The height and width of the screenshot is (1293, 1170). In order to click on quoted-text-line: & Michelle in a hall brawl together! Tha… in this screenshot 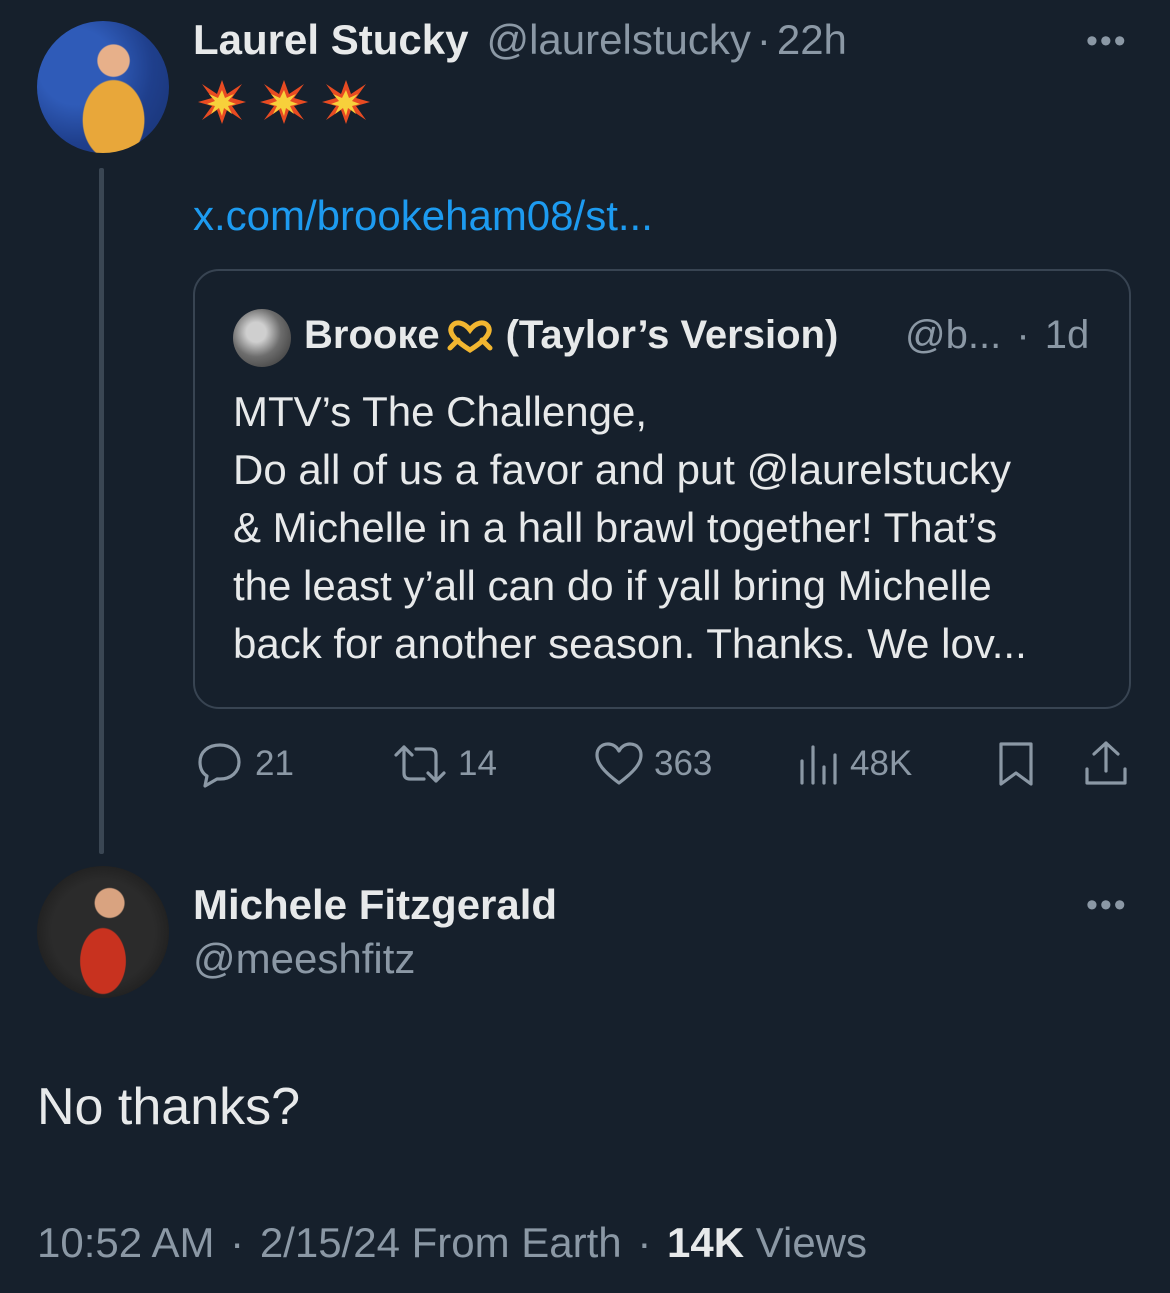, I will do `click(615, 527)`.